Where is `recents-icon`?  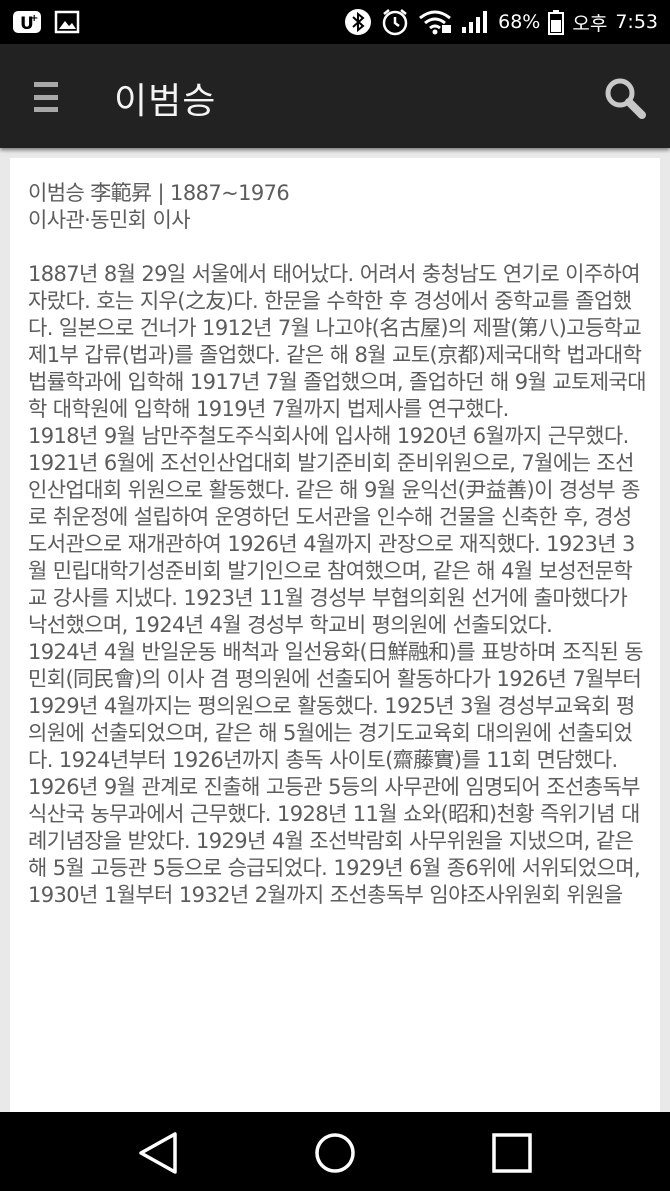
recents-icon is located at coordinates (512, 1153).